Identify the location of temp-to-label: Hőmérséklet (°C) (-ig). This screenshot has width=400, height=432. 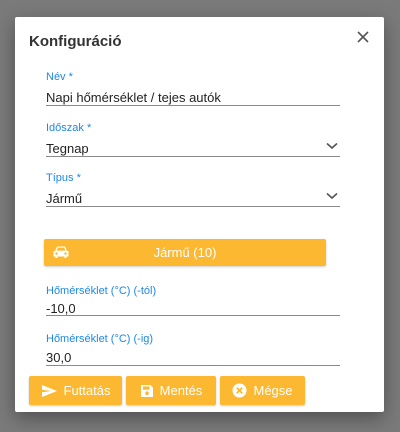
(100, 339).